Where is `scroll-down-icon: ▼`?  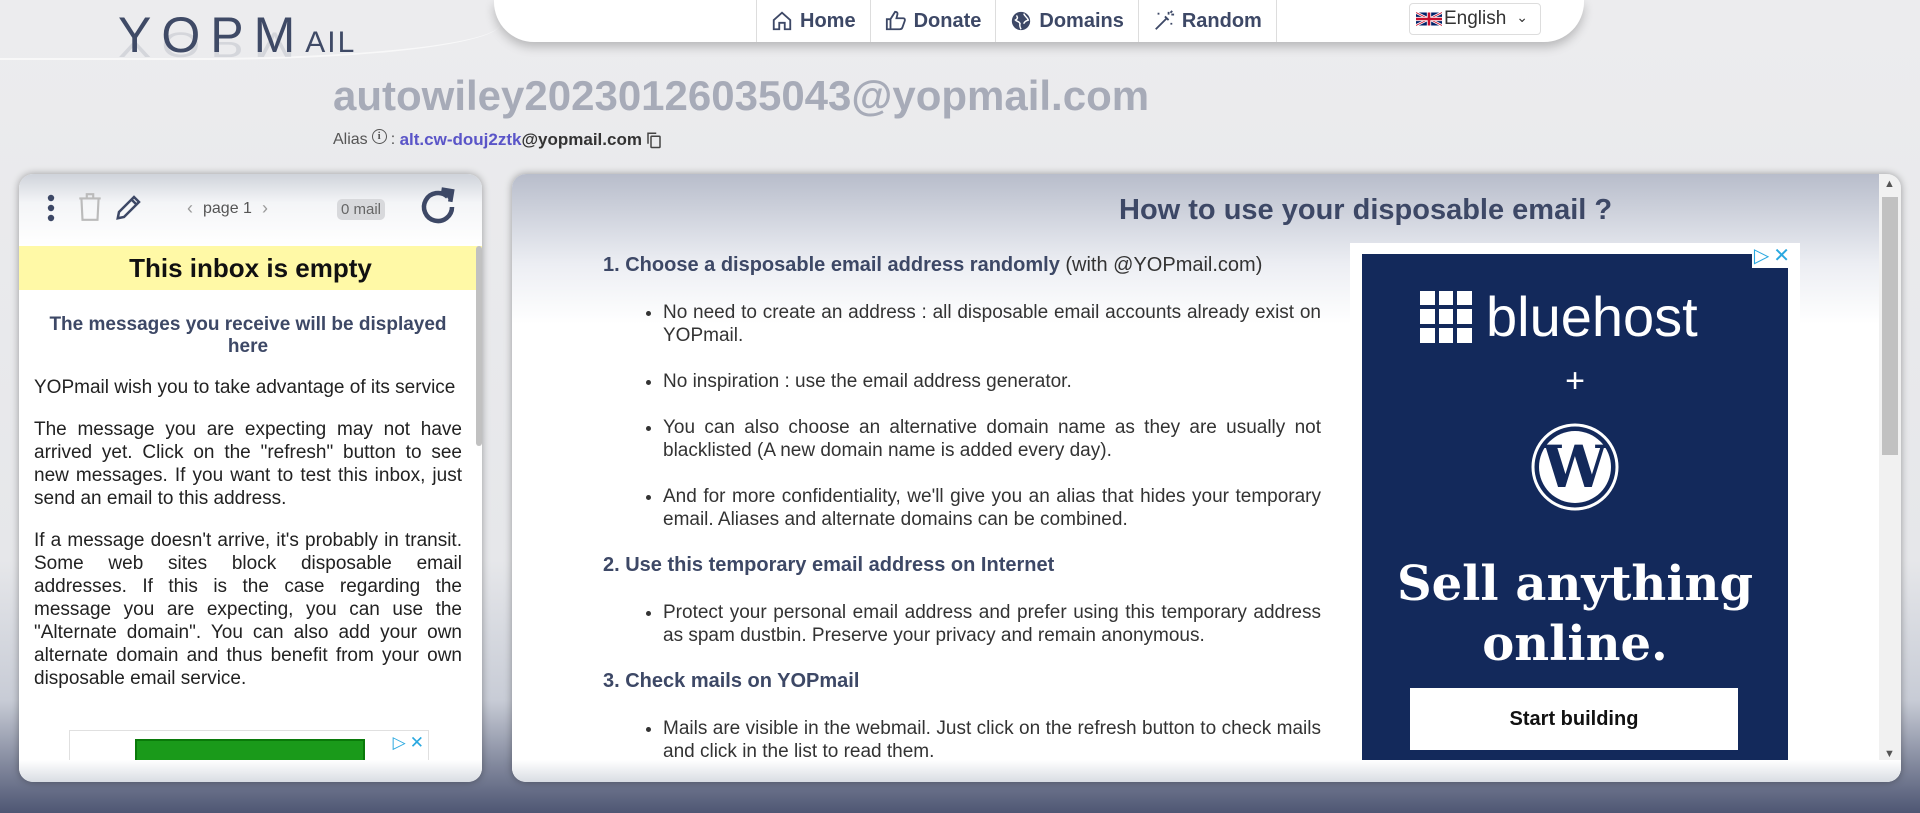
scroll-down-icon: ▼ is located at coordinates (1889, 754).